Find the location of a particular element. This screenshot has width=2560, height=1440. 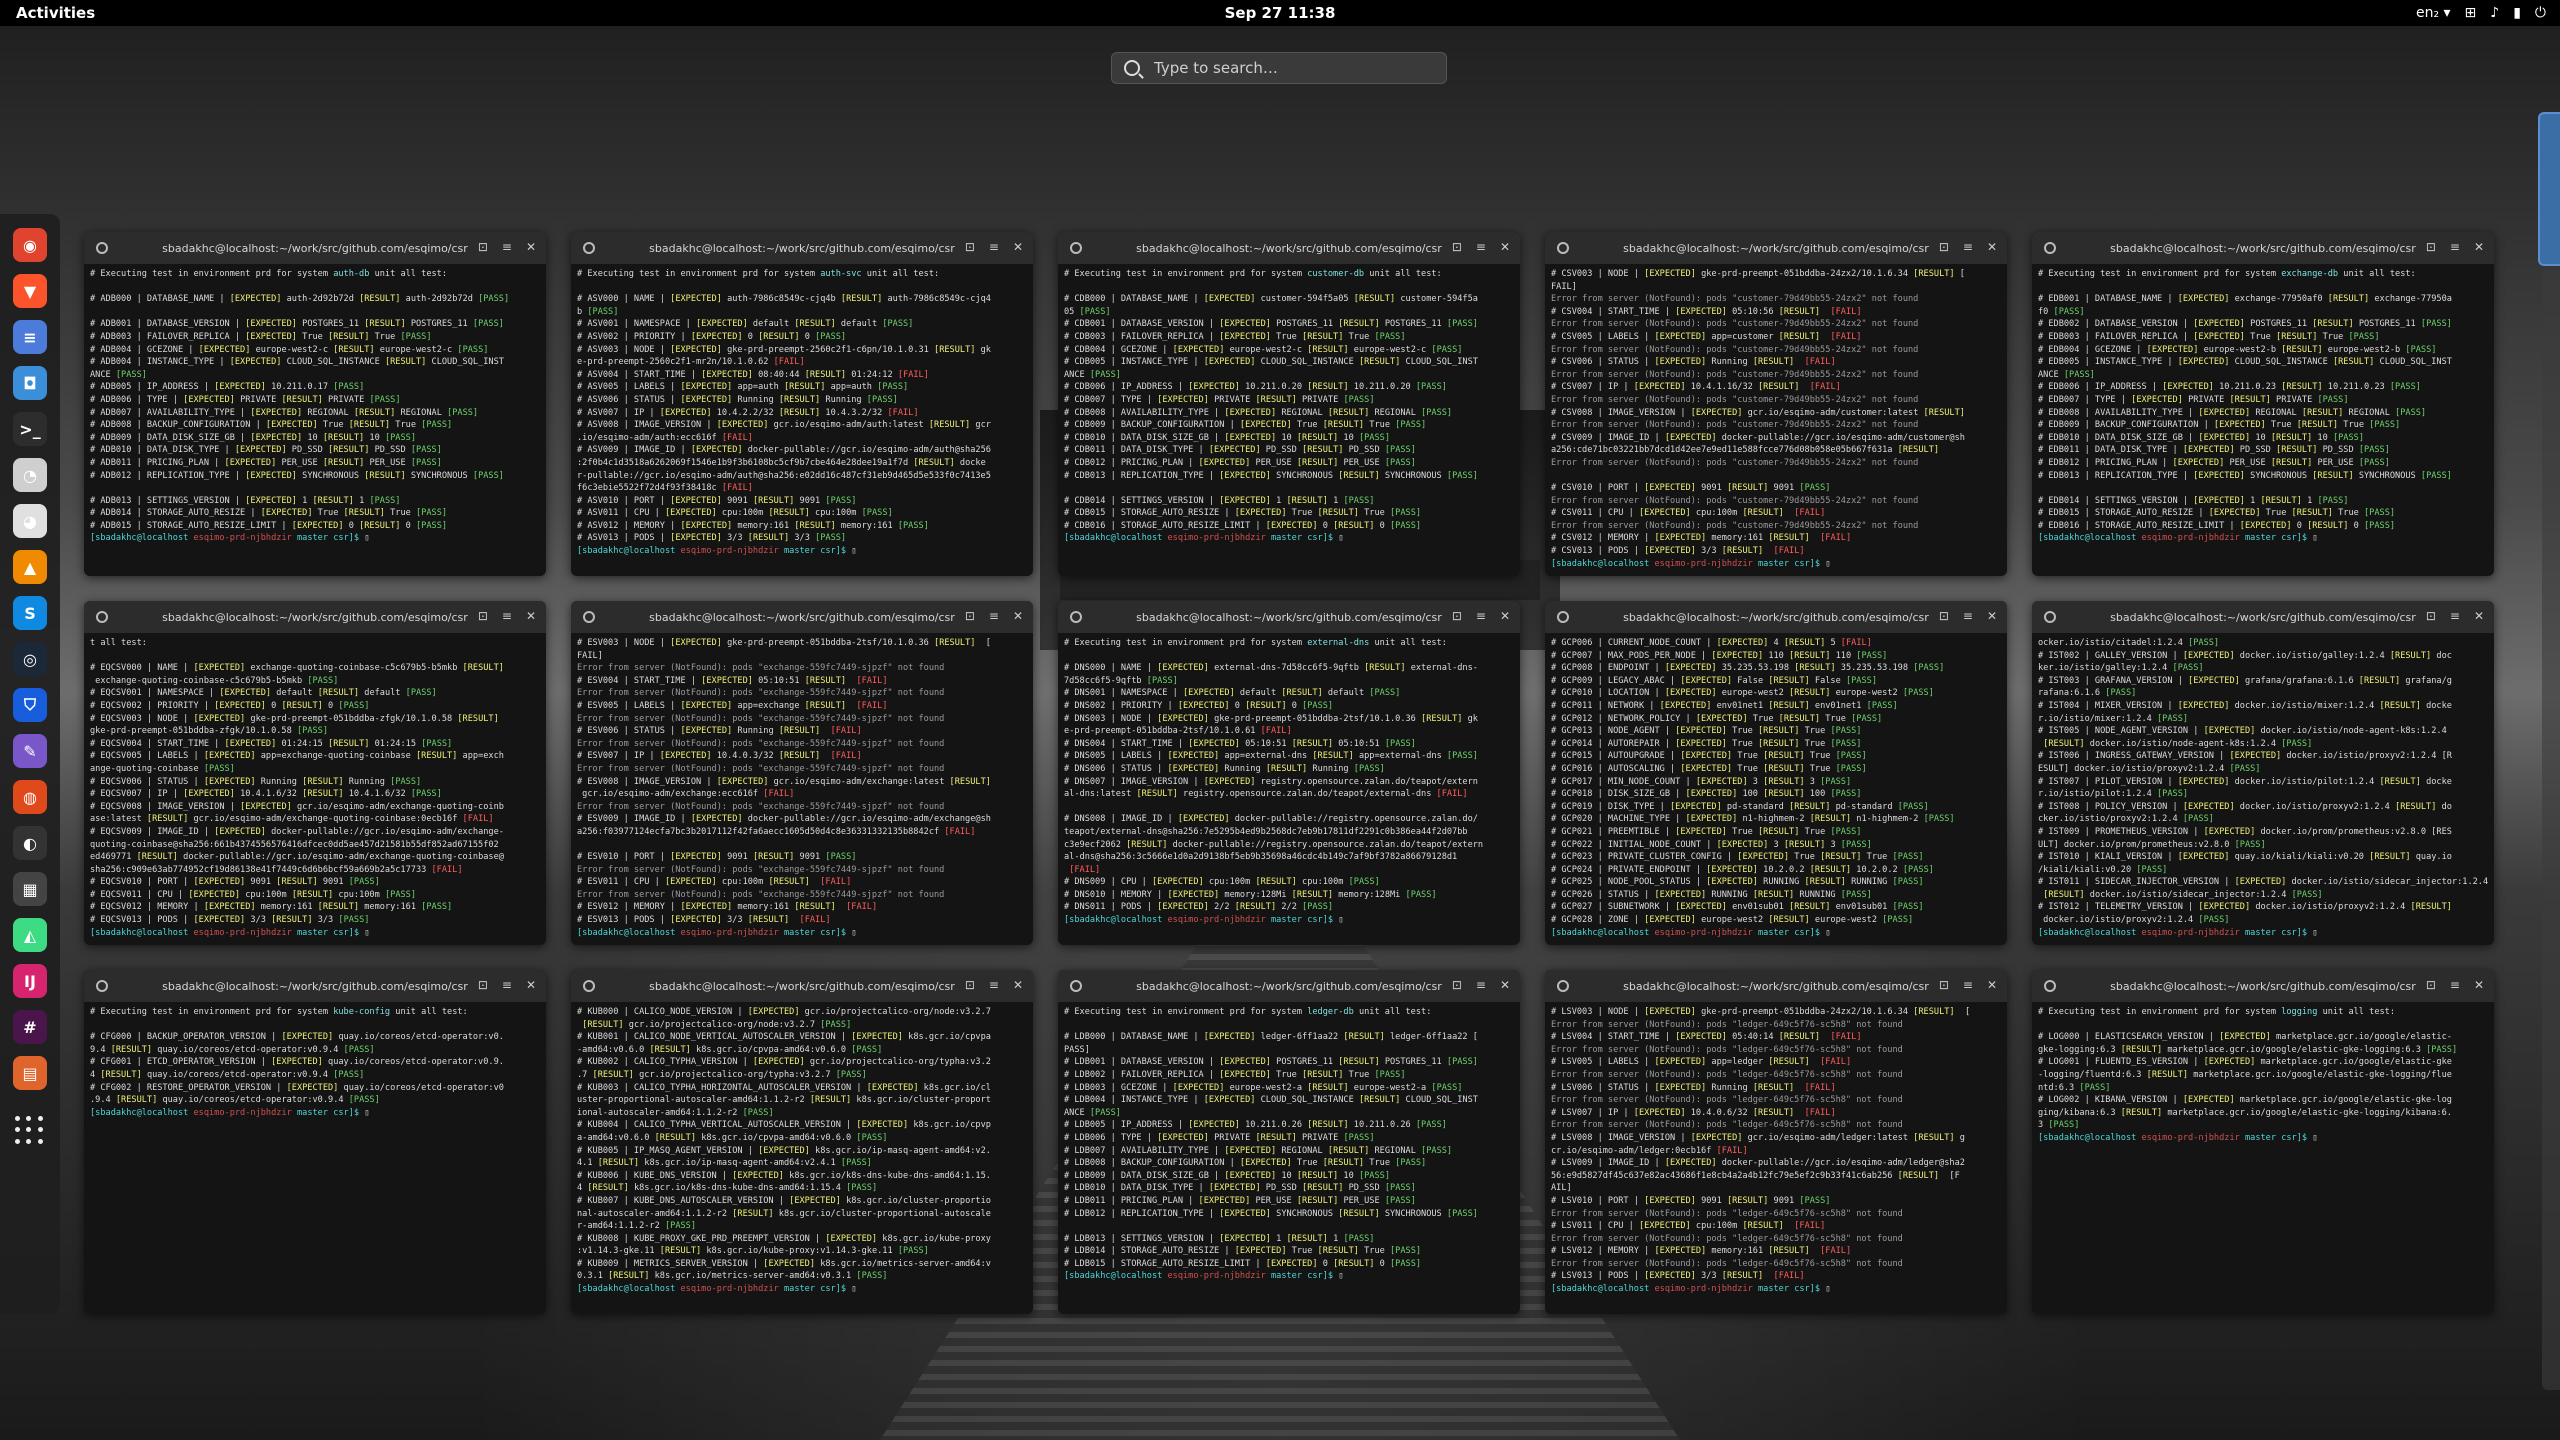

dock-app-notes-icon: ✎ is located at coordinates (30, 751).